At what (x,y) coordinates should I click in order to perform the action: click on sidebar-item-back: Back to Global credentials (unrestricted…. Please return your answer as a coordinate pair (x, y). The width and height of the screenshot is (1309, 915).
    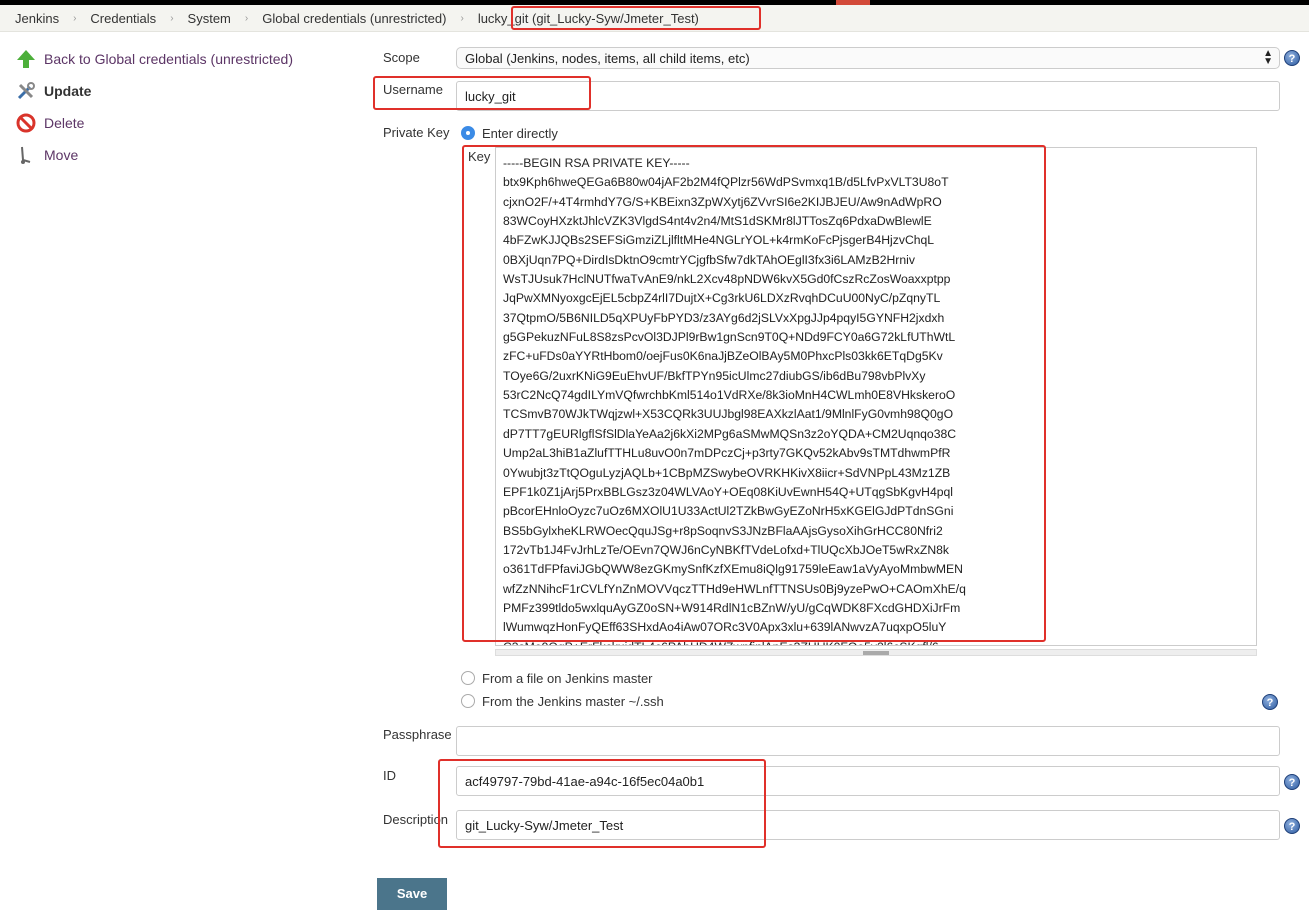
    Looking at the image, I should click on (168, 59).